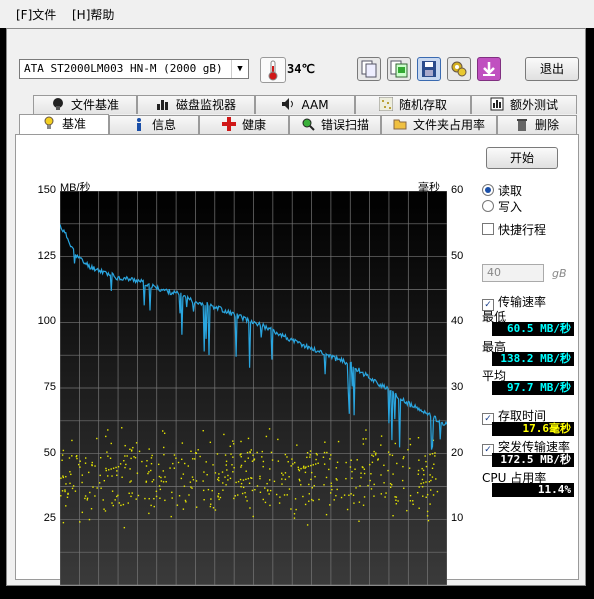 This screenshot has width=594, height=599. What do you see at coordinates (513, 273) in the screenshot?
I see `quick-stroke-spinner: 40` at bounding box center [513, 273].